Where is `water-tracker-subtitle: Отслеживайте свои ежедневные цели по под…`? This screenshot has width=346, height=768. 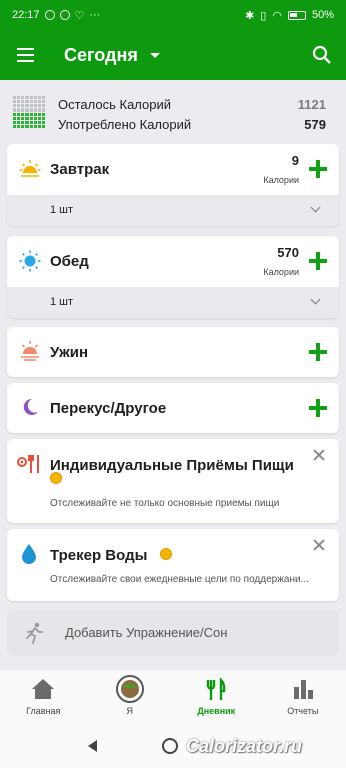
water-tracker-subtitle: Отслеживайте свои ежедневные цели по под… is located at coordinates (179, 579).